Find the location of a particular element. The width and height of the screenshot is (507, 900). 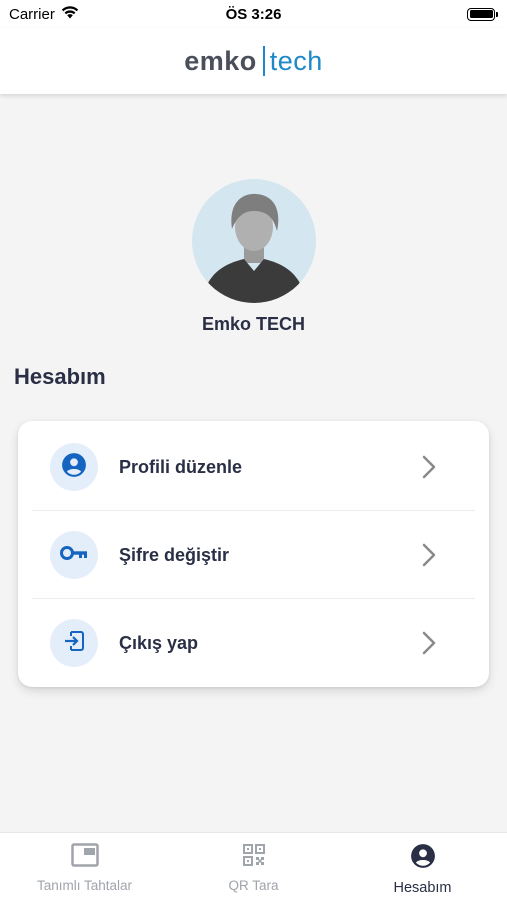

person-circle-icon is located at coordinates (74, 467).